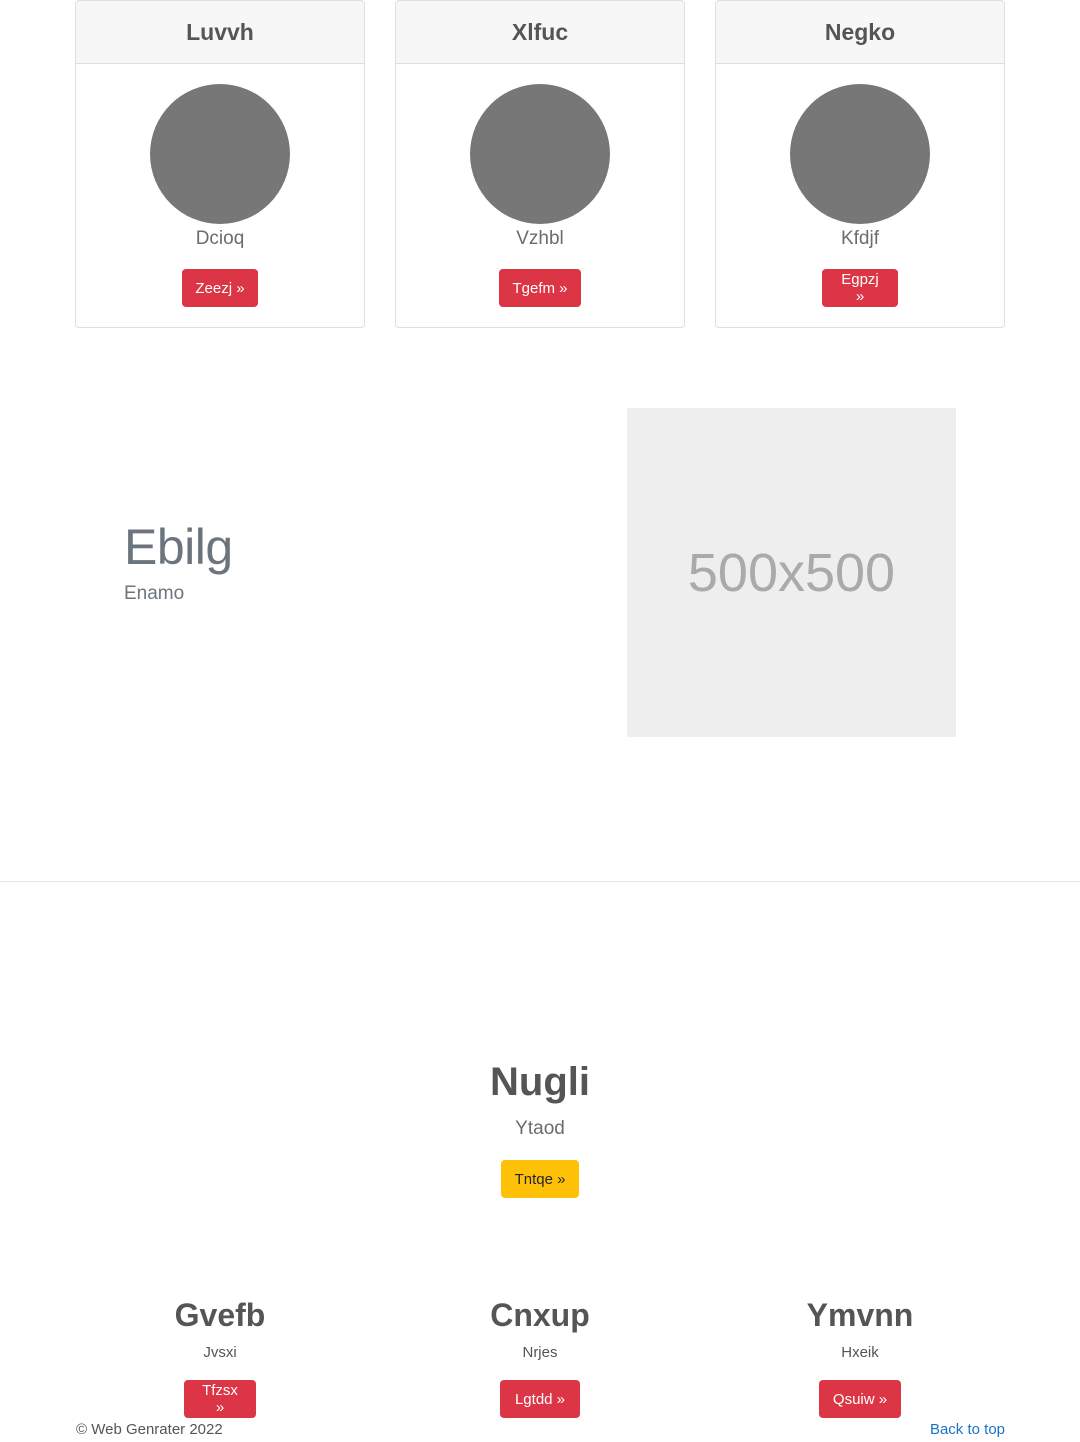 The image size is (1080, 1442). Describe the element at coordinates (220, 32) in the screenshot. I see `card-title: Luvvh` at that location.